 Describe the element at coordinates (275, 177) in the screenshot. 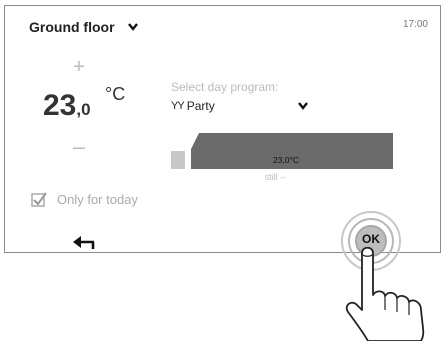

I see `profile-note: still –` at that location.